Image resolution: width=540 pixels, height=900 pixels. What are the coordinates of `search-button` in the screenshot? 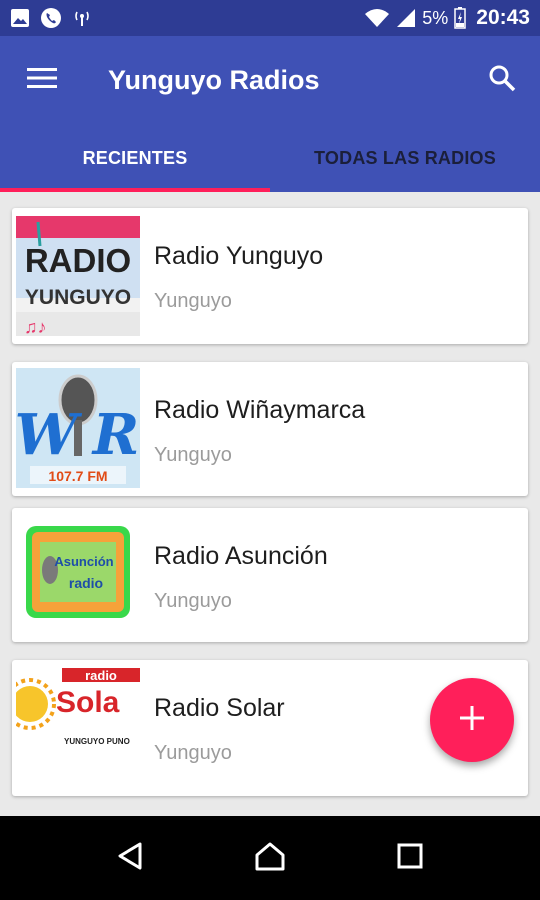 It's located at (502, 80).